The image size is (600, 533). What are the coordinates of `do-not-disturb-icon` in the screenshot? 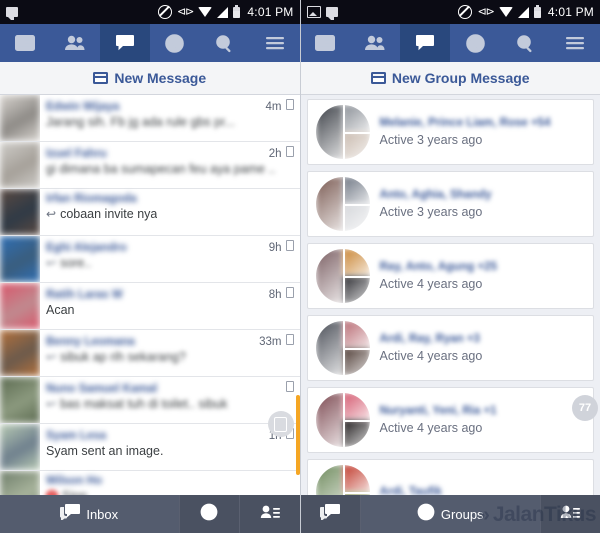 It's located at (164, 12).